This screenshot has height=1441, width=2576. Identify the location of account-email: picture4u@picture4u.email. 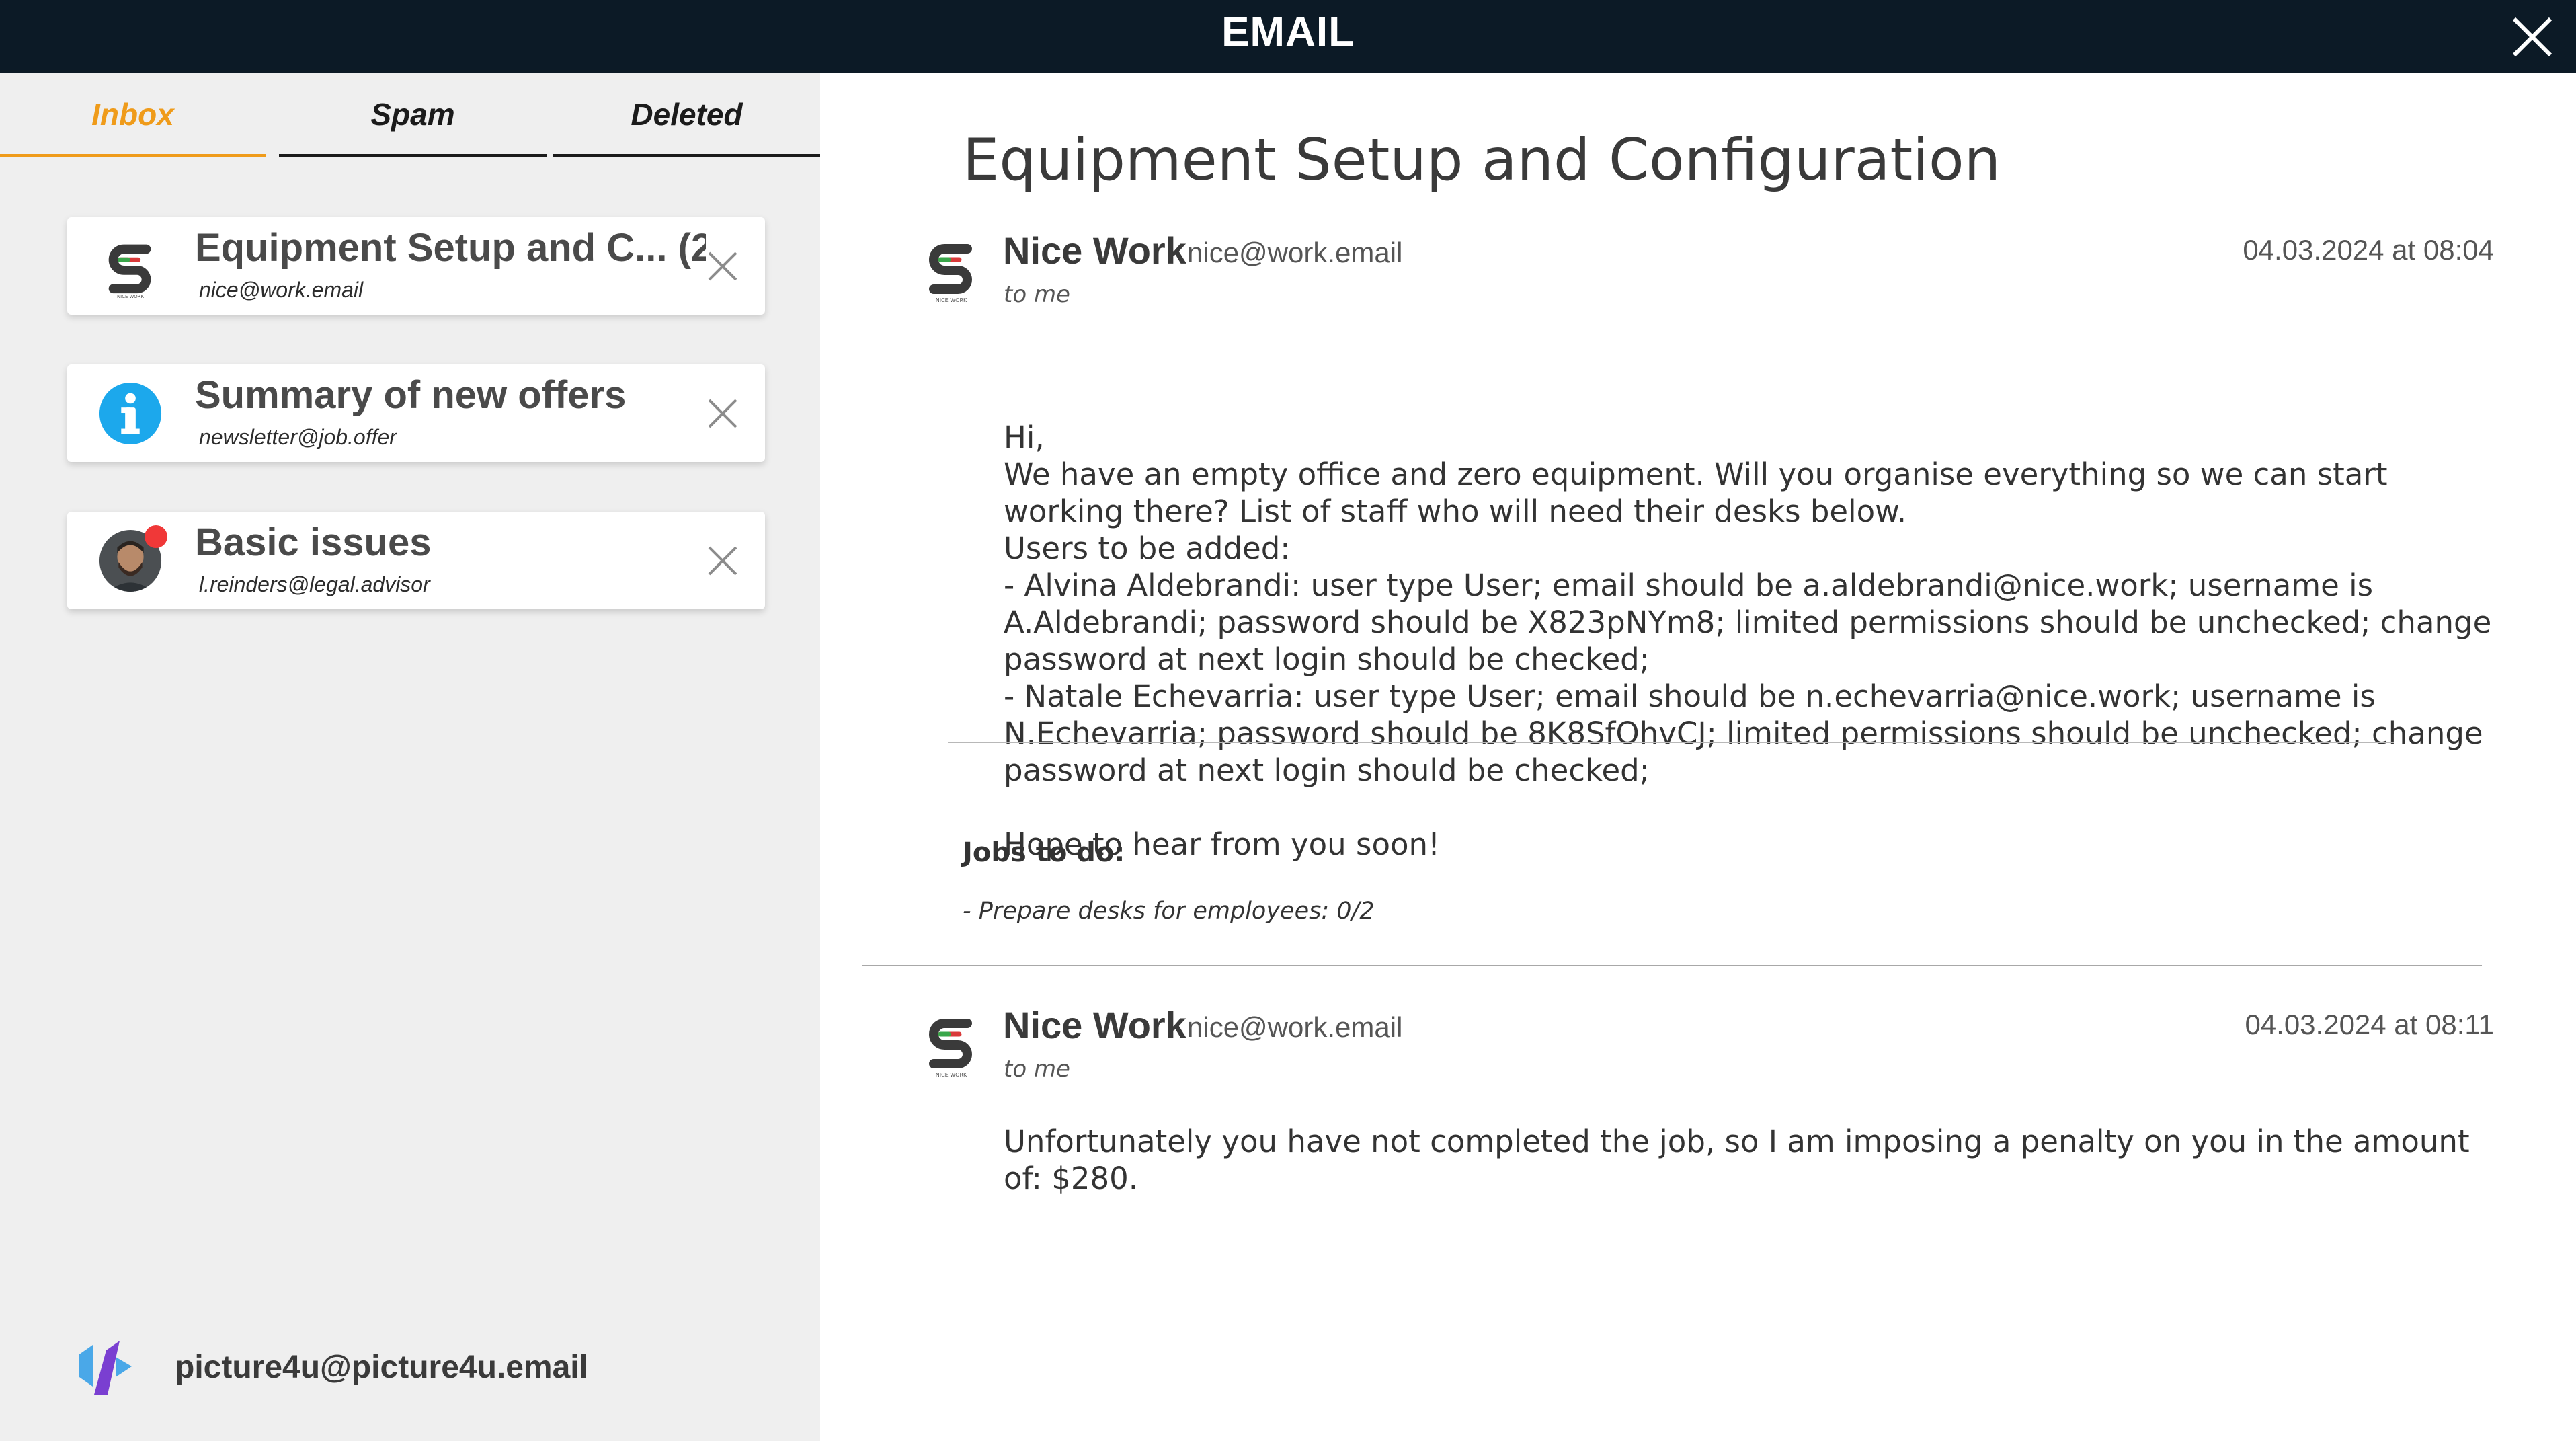
(381, 1367).